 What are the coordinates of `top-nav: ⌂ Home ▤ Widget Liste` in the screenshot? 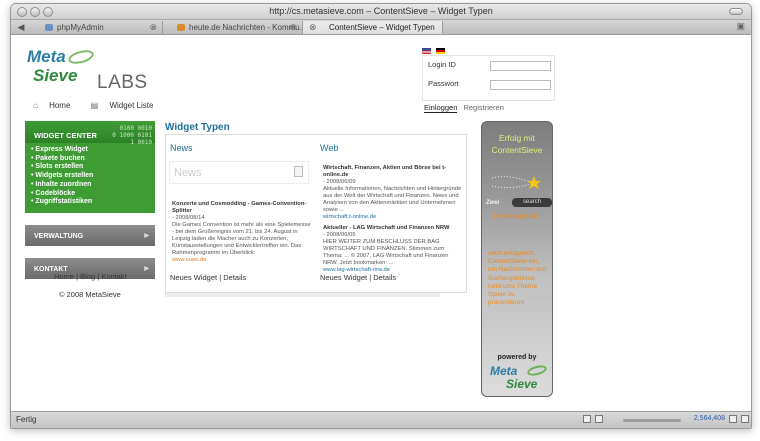 It's located at (102, 105).